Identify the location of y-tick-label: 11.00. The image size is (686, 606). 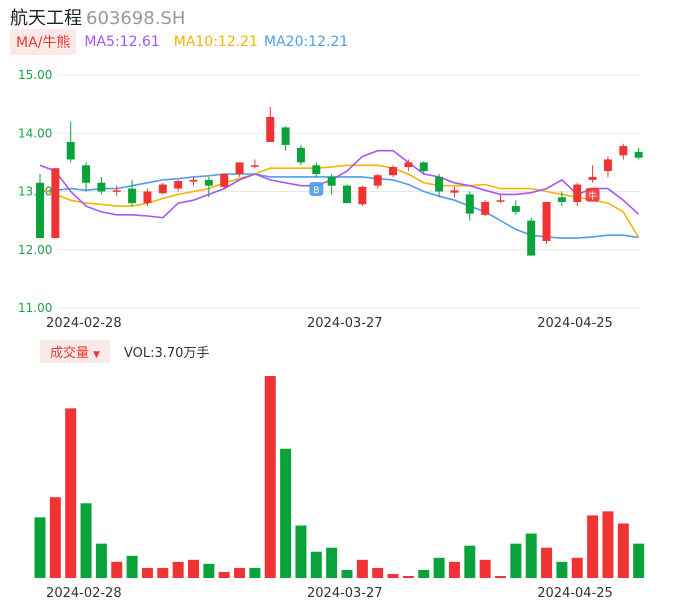
(35, 308).